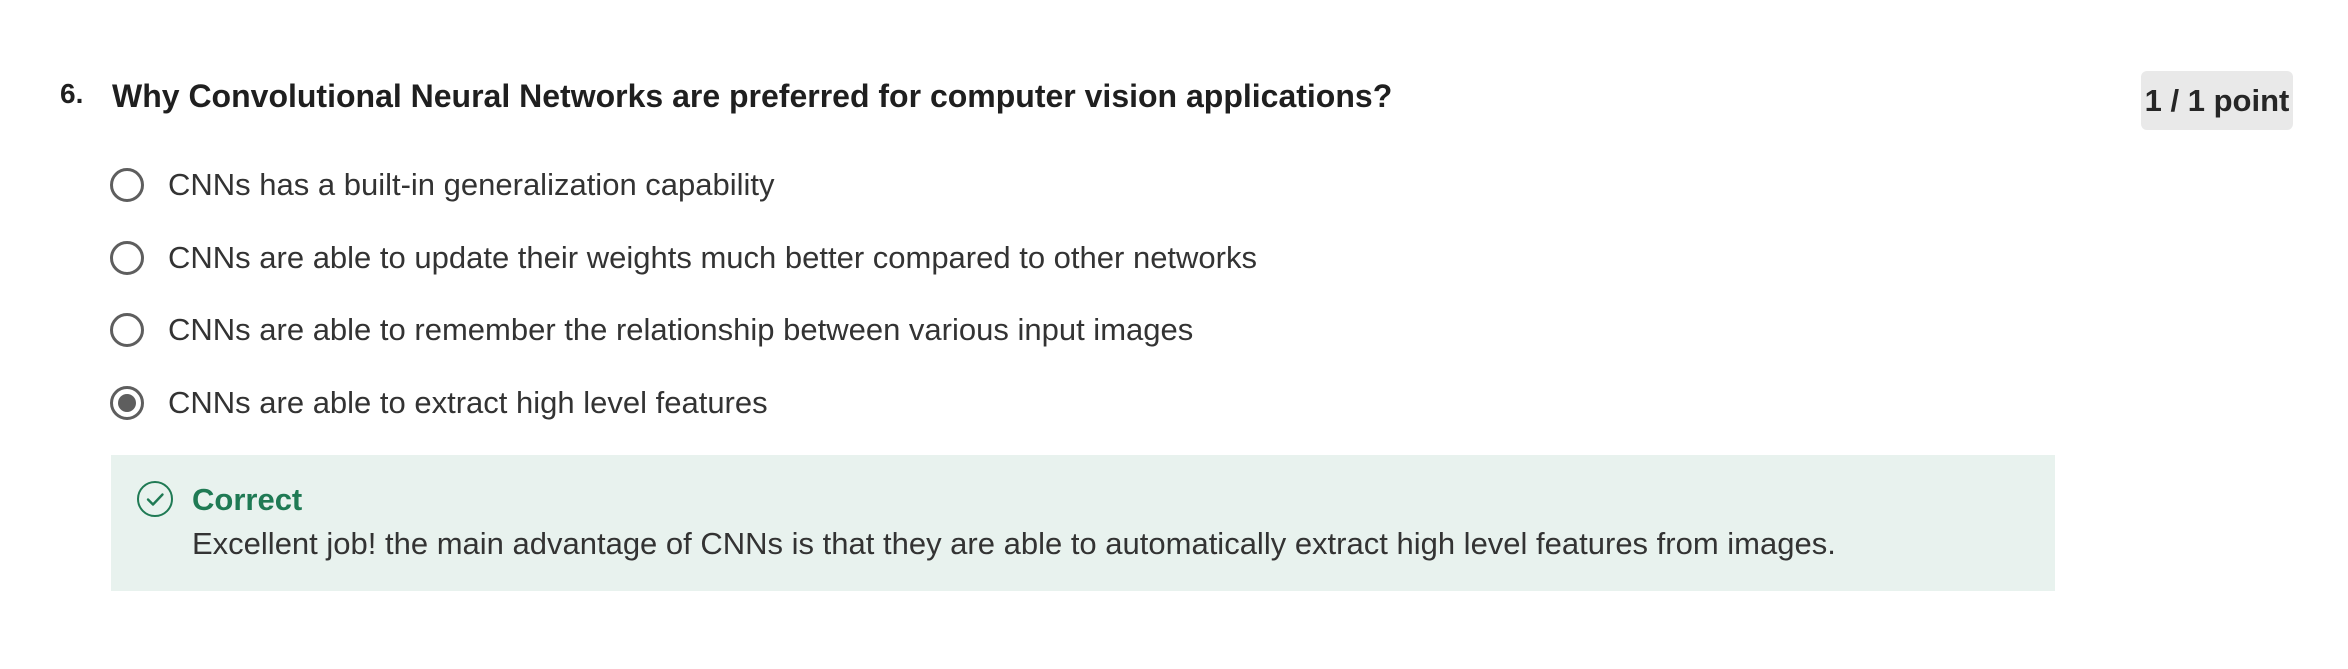  What do you see at coordinates (2217, 100) in the screenshot?
I see `points-badge: 1 / 1 point` at bounding box center [2217, 100].